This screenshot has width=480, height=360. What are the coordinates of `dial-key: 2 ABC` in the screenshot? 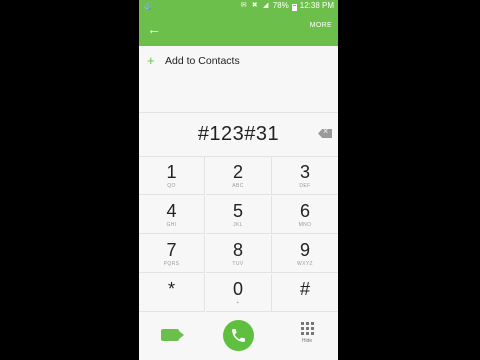 It's located at (238, 176).